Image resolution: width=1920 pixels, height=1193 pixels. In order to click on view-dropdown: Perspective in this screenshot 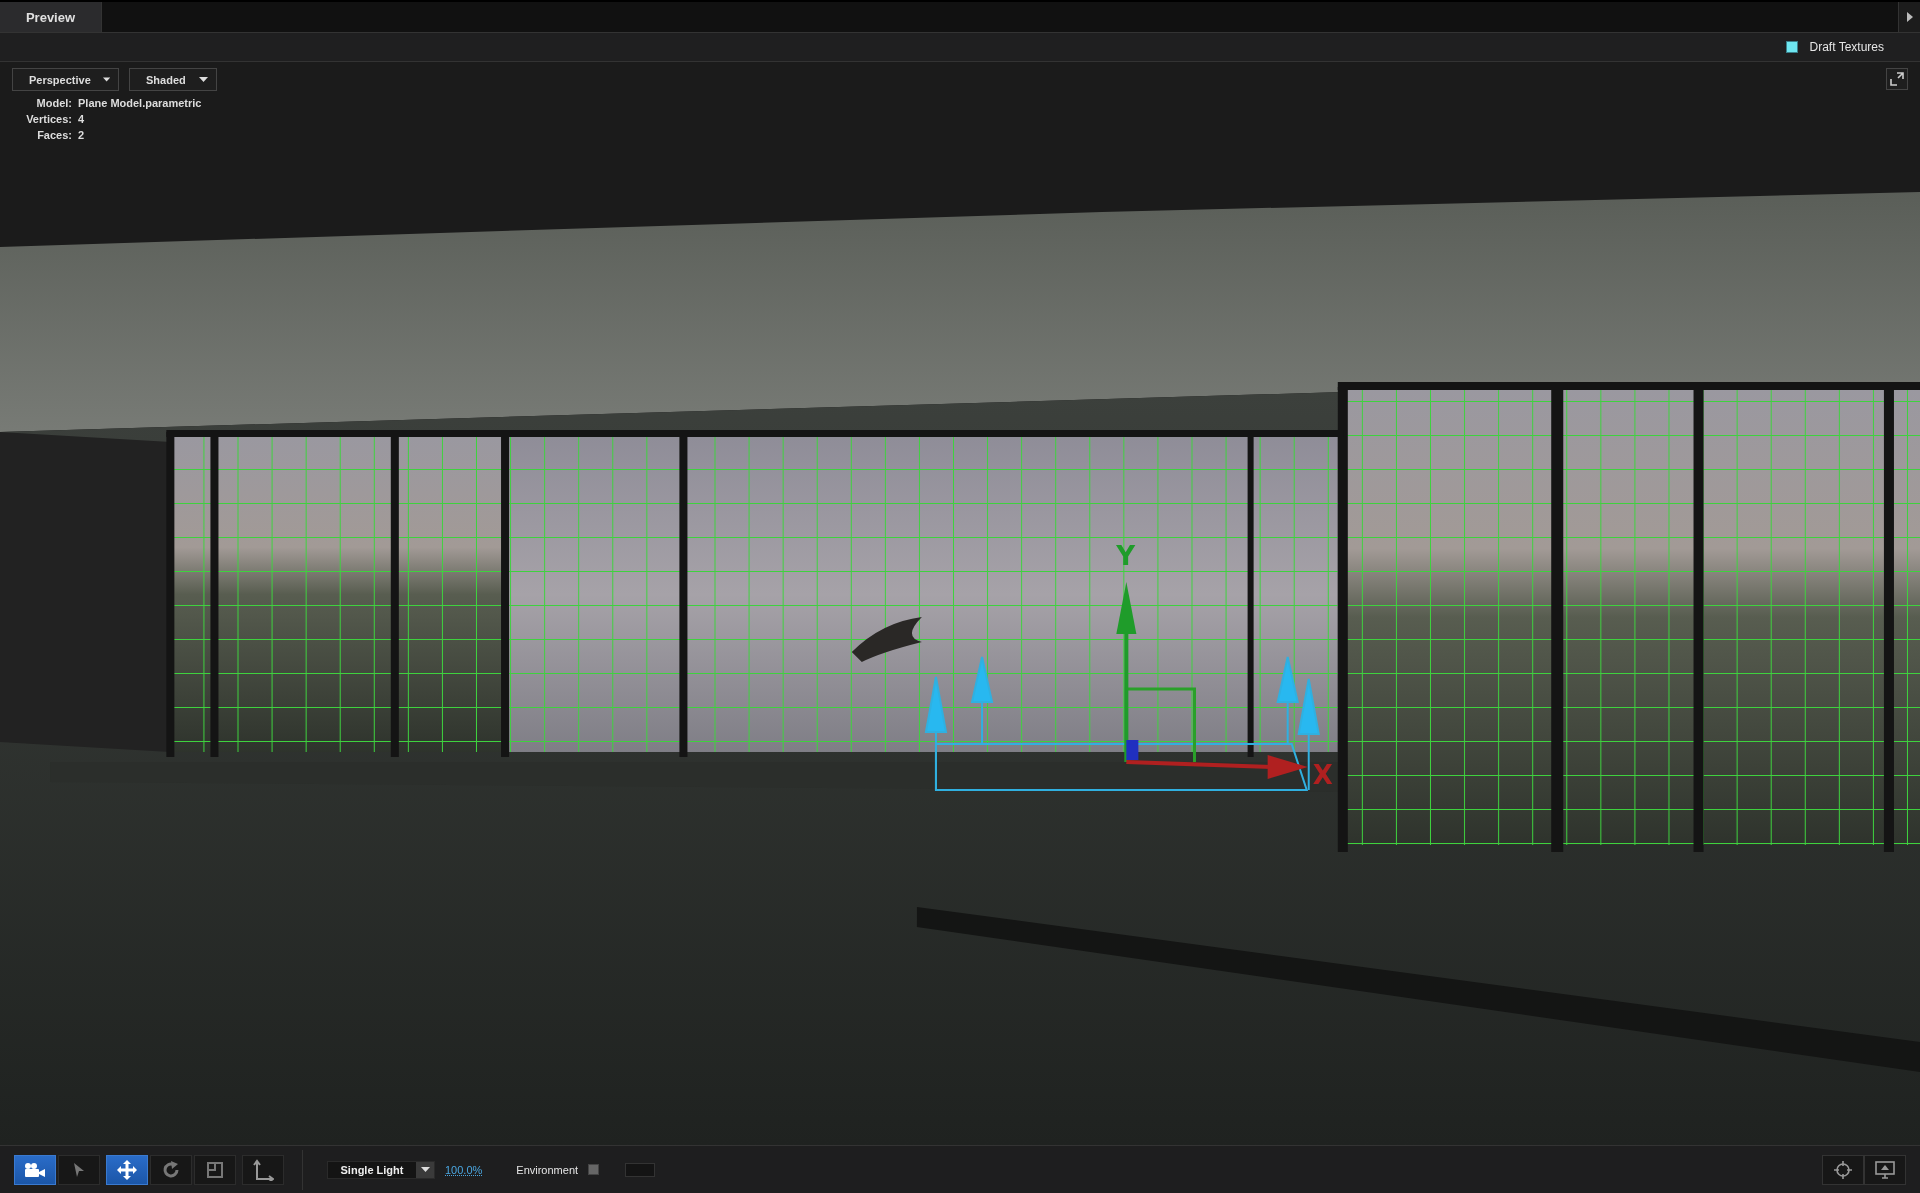, I will do `click(65, 79)`.